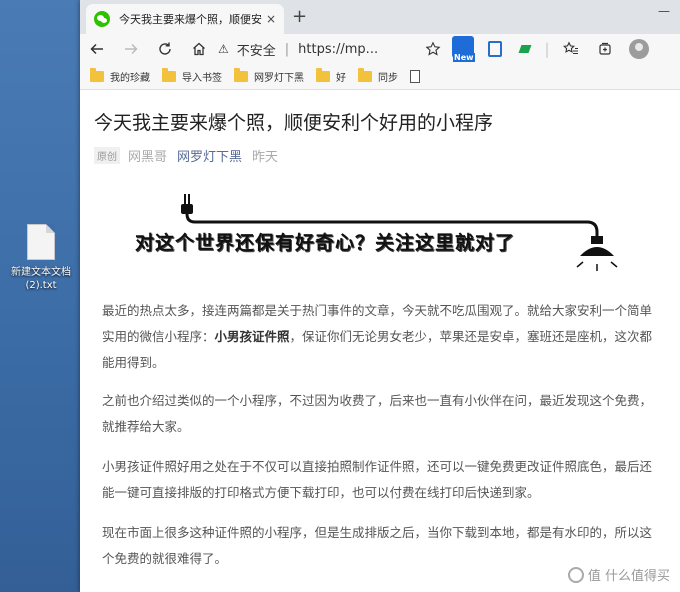  I want to click on extension-blue-button, so click(495, 49).